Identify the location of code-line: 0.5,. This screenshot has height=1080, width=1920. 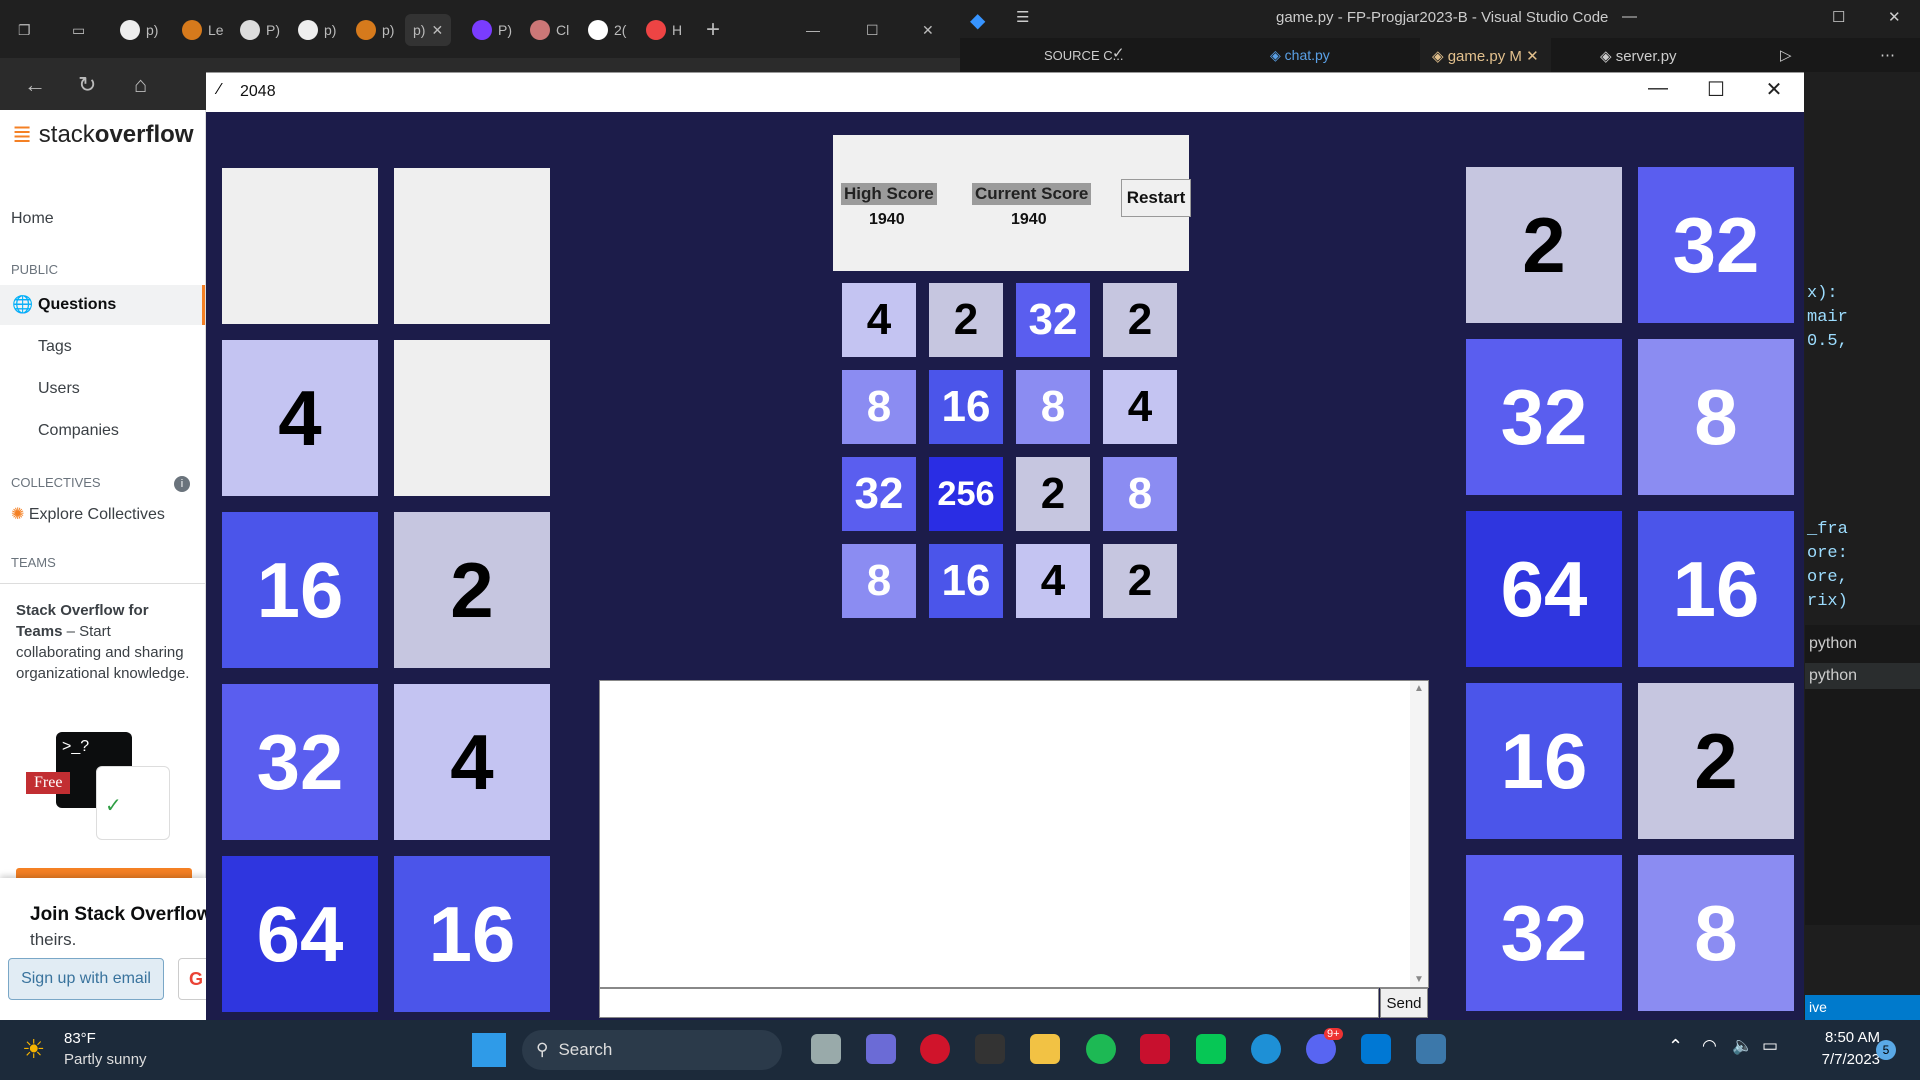
(1827, 341).